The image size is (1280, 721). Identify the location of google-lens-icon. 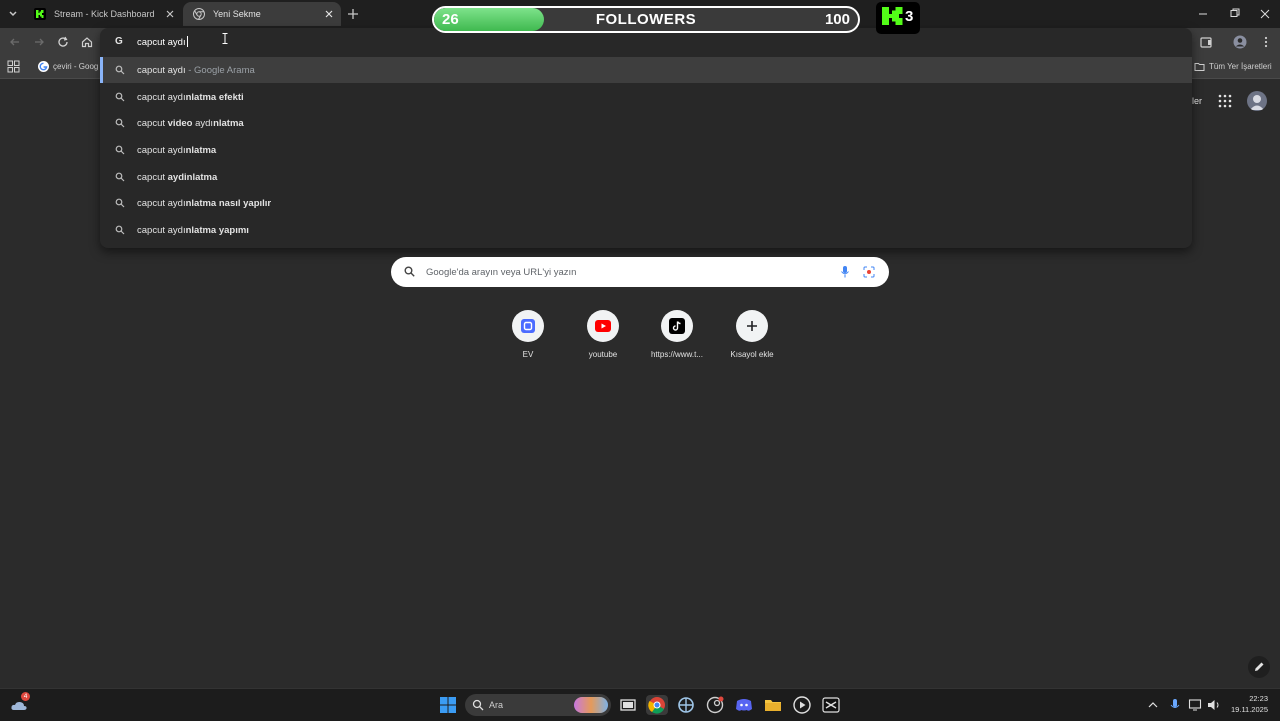
(869, 272).